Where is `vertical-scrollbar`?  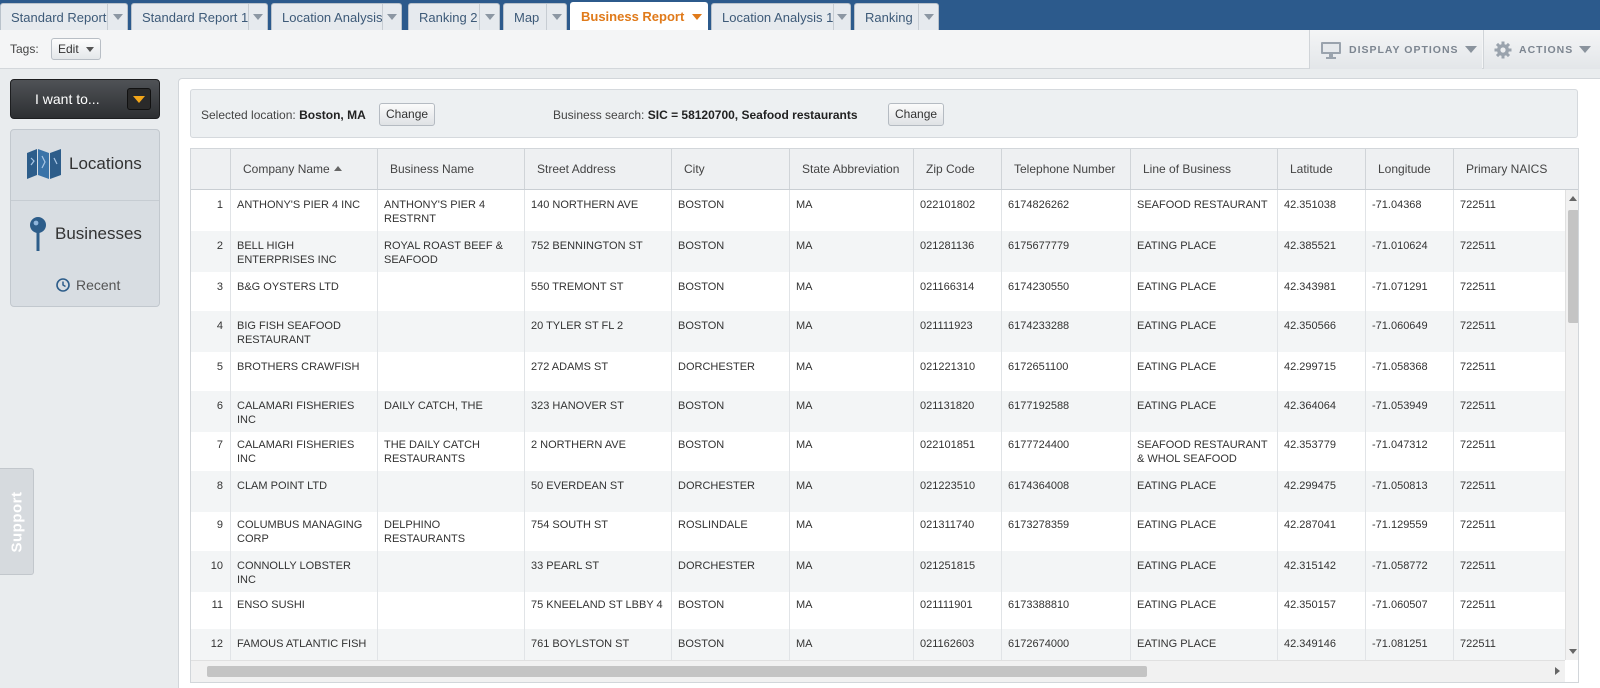 vertical-scrollbar is located at coordinates (1571, 425).